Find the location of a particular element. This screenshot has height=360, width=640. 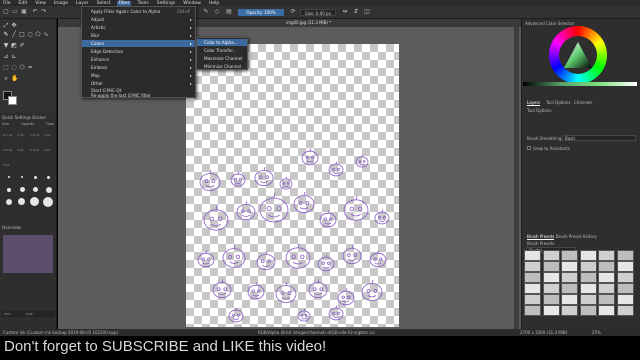

tab-tool-options: Tool Options is located at coordinates (558, 102).